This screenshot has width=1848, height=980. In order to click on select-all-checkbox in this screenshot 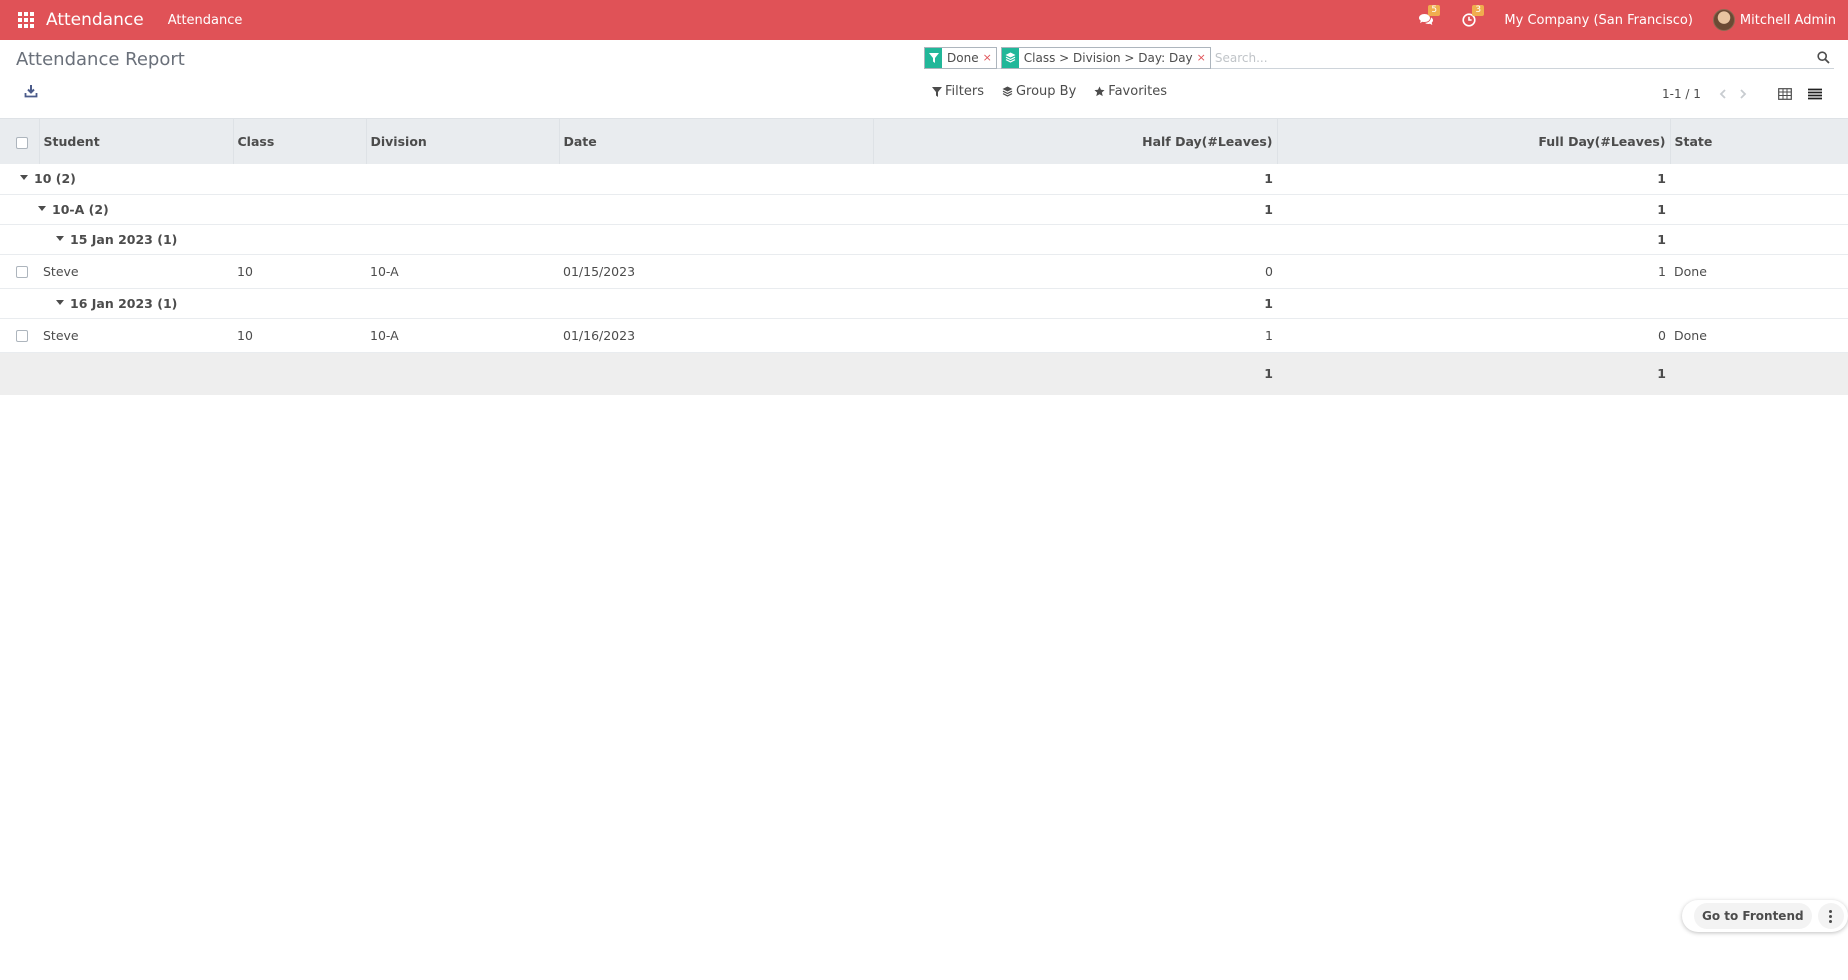, I will do `click(22, 142)`.